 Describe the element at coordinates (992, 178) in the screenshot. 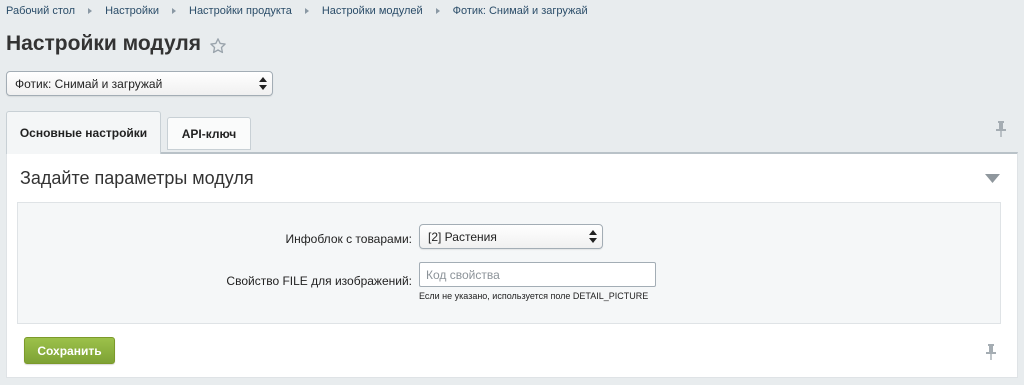

I see `collapse-triangle-icon` at that location.